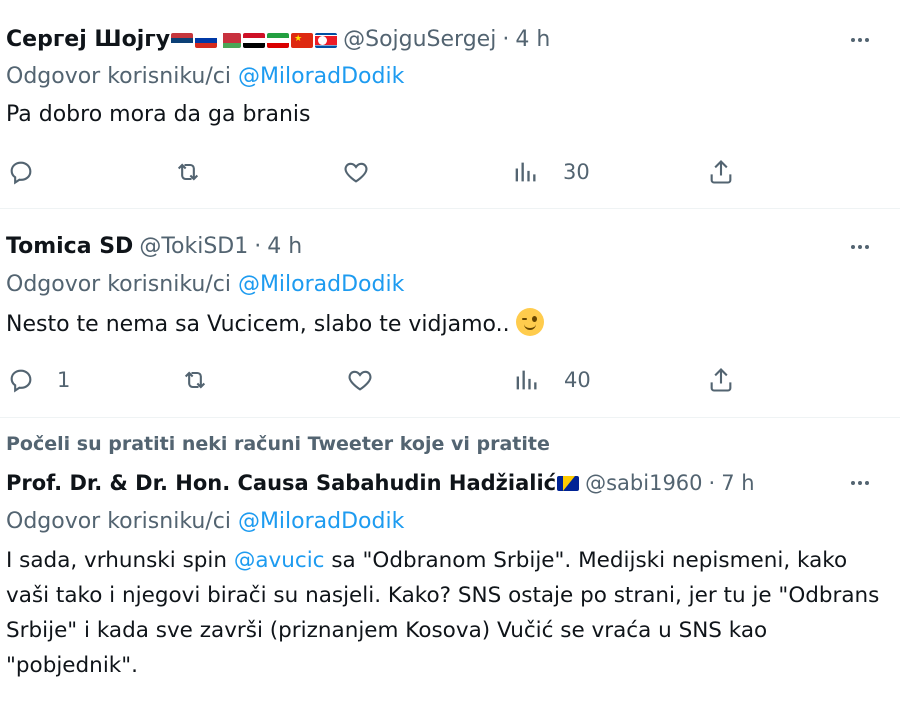 The height and width of the screenshot is (708, 900). Describe the element at coordinates (64, 380) in the screenshot. I see `reply-count: 1` at that location.